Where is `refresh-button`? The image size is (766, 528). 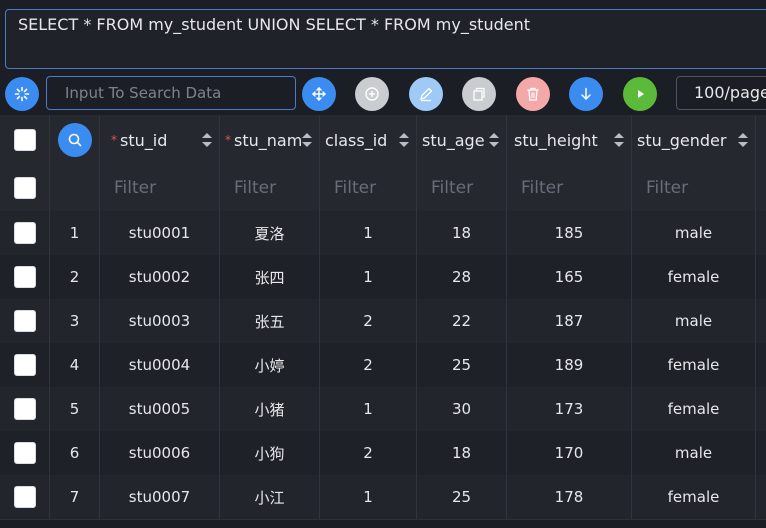
refresh-button is located at coordinates (22, 94).